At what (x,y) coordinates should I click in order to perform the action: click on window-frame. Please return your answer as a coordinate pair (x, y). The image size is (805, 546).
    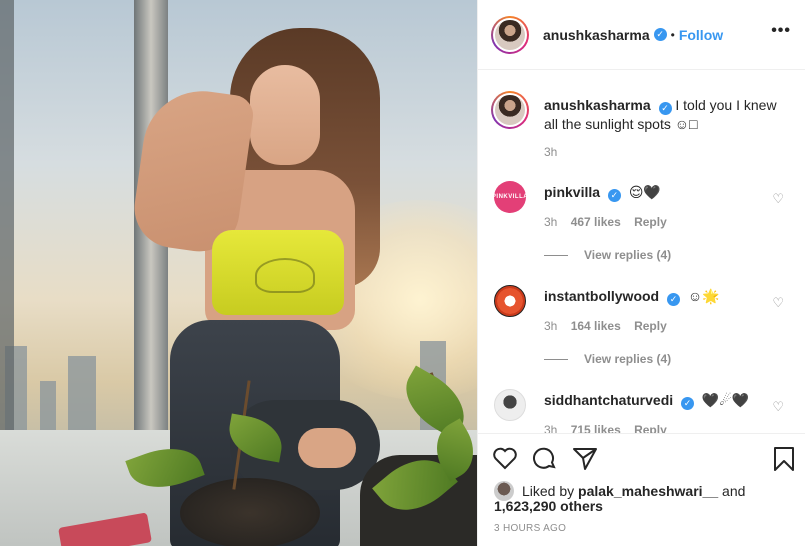
    Looking at the image, I should click on (7, 220).